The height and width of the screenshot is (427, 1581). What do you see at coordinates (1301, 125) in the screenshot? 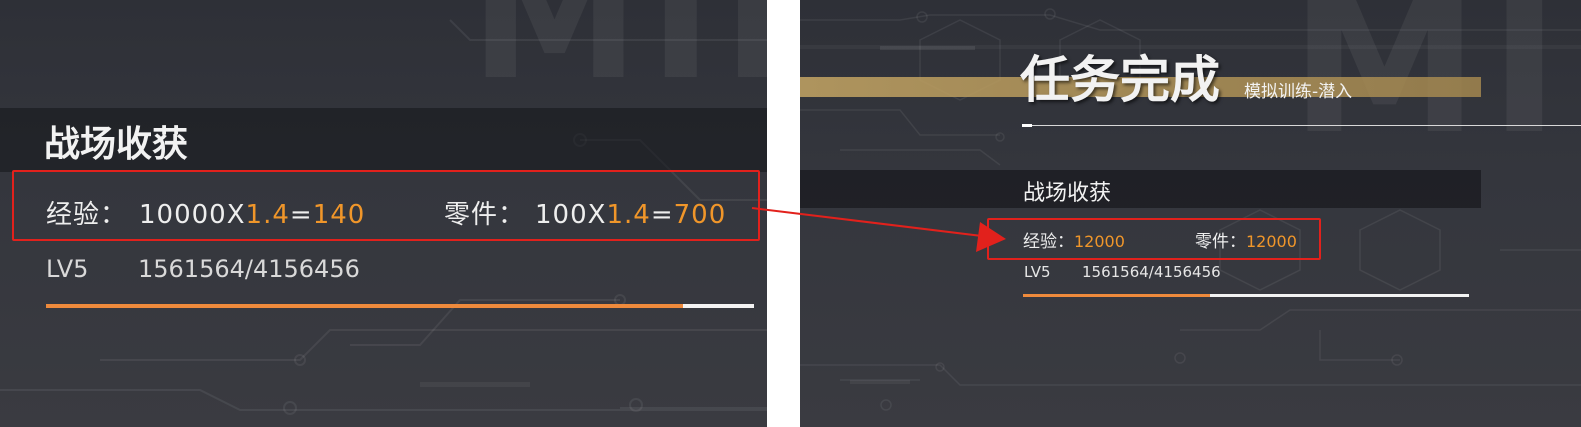
I see `title-divider` at bounding box center [1301, 125].